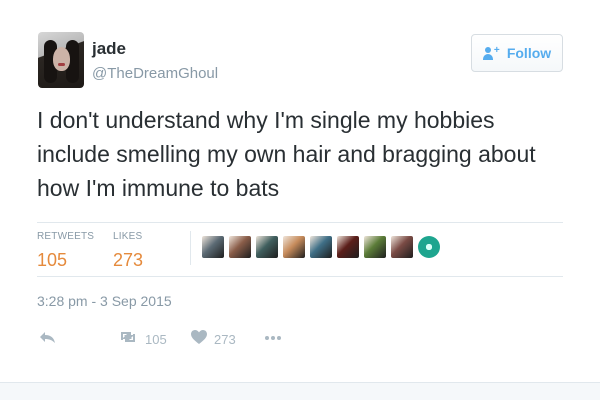 The image size is (600, 400). What do you see at coordinates (300, 222) in the screenshot?
I see `stats-top-divider` at bounding box center [300, 222].